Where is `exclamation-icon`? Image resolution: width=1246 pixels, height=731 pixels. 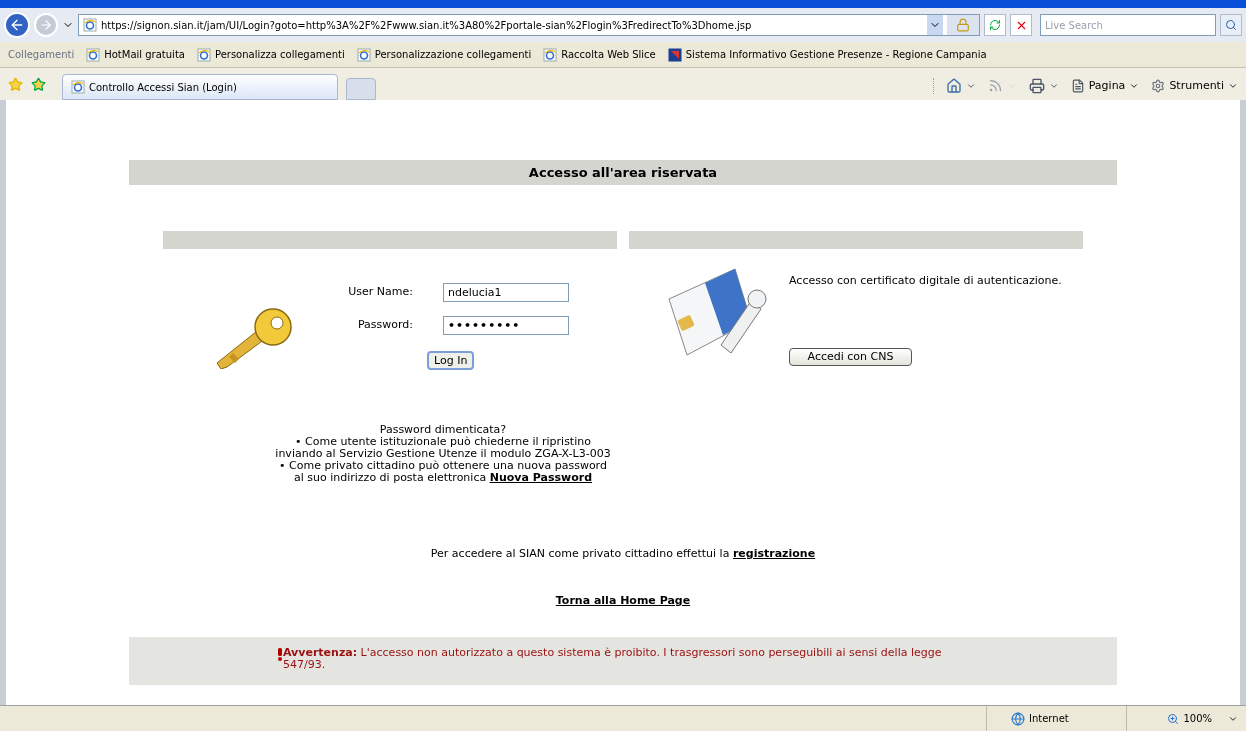 exclamation-icon is located at coordinates (280, 654).